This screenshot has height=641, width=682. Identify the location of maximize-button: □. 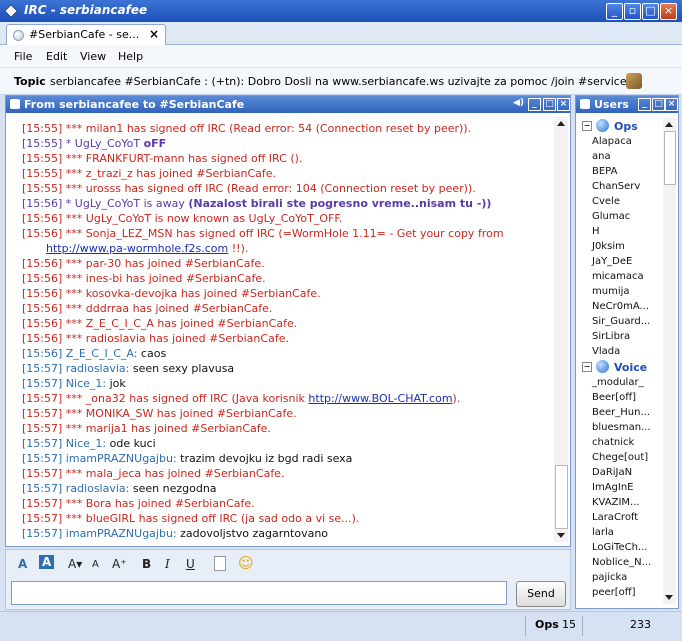
(650, 11).